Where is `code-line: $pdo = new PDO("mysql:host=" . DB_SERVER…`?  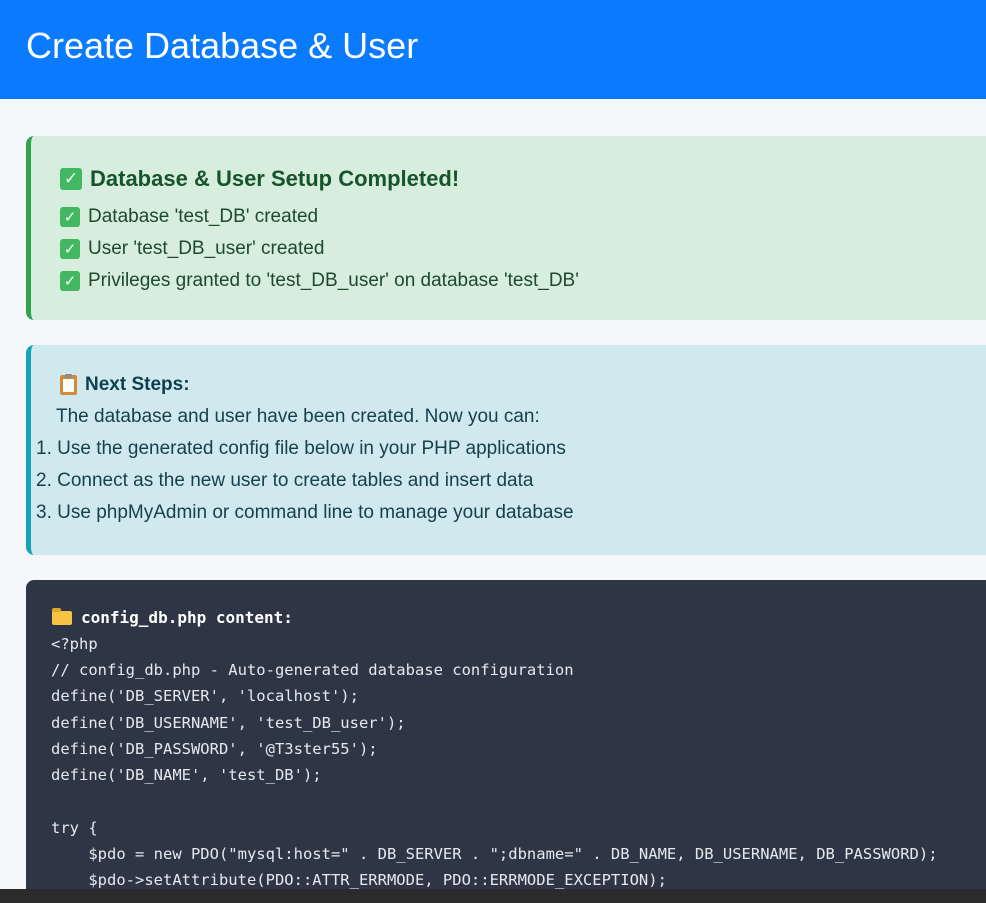 code-line: $pdo = new PDO("mysql:host=" . DB_SERVER… is located at coordinates (494, 854).